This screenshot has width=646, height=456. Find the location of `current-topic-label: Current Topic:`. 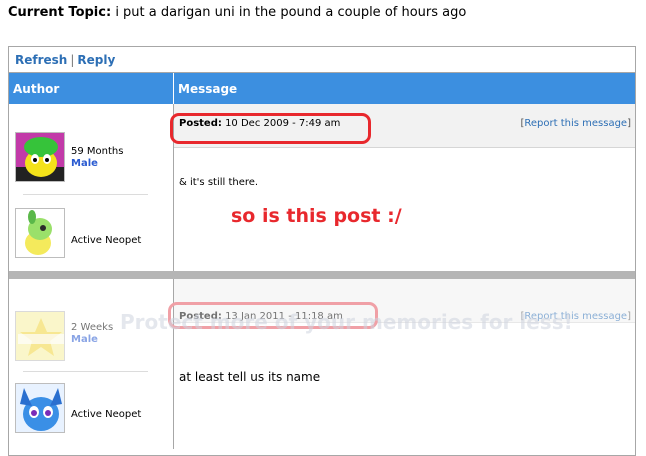

current-topic-label: Current Topic: is located at coordinates (60, 12).